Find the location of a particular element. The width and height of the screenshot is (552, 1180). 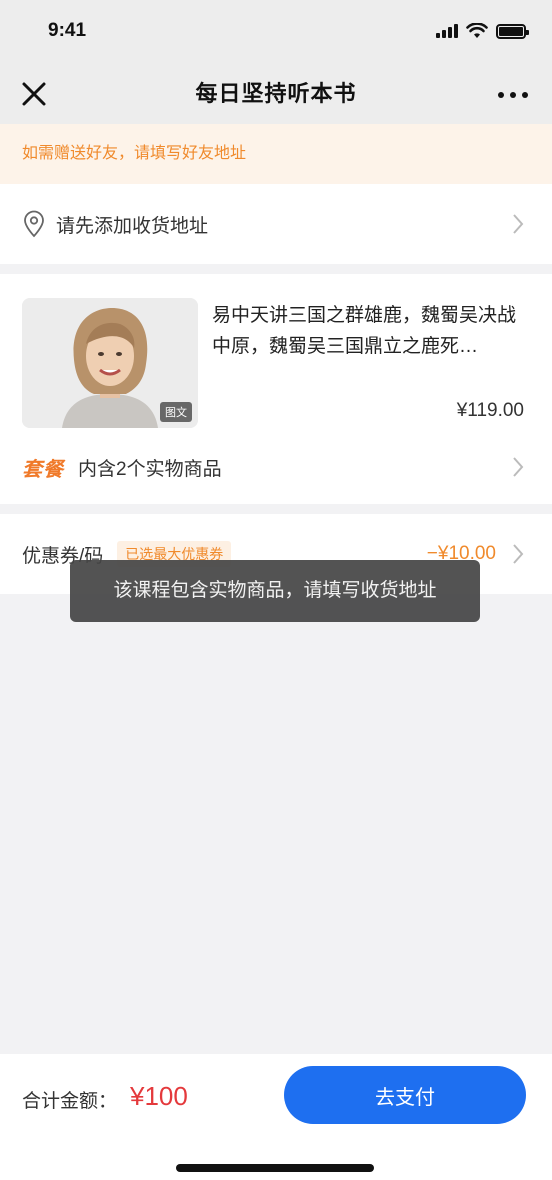

add-address-label: 请先添加收货地址 is located at coordinates (132, 226).